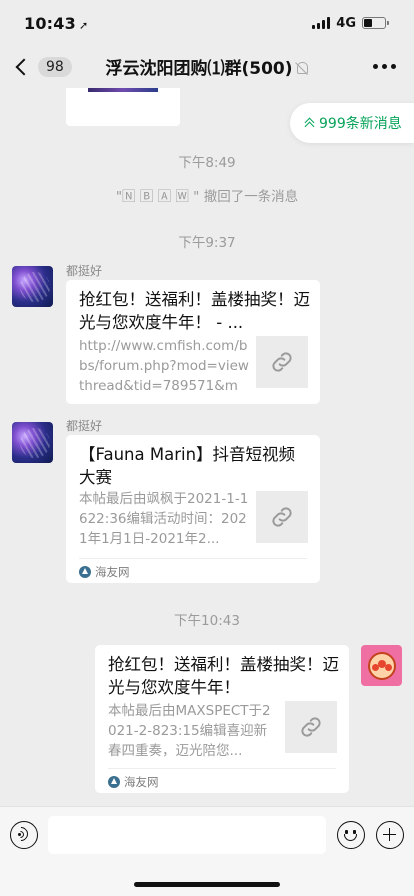 This screenshot has width=414, height=896. What do you see at coordinates (375, 66) in the screenshot?
I see `more-dots-icon` at bounding box center [375, 66].